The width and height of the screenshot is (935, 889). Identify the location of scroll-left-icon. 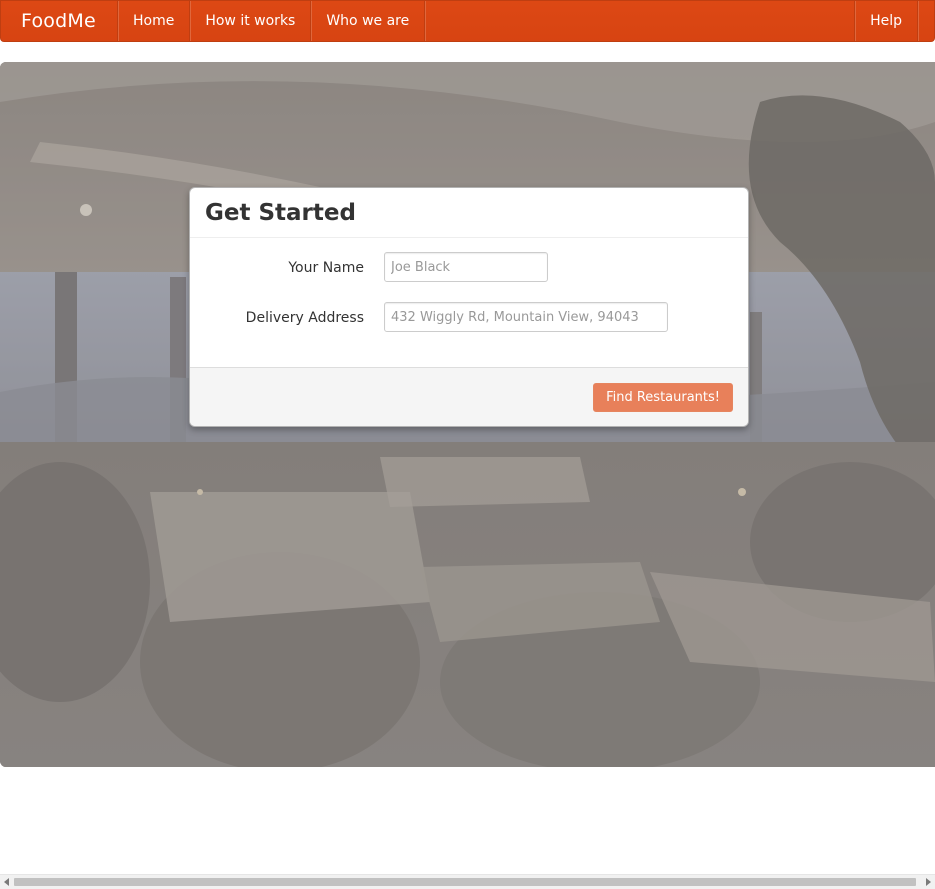
(6, 882).